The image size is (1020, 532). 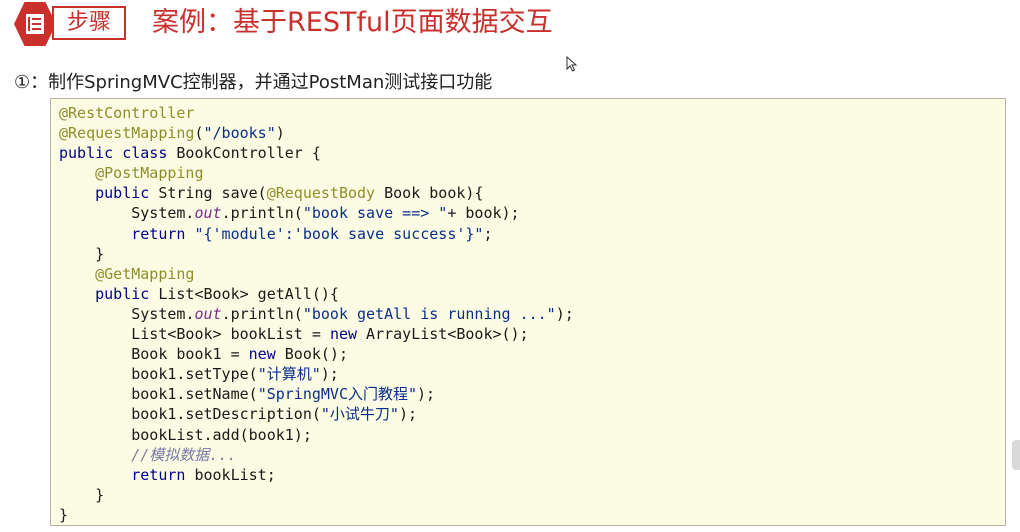 What do you see at coordinates (244, 153) in the screenshot?
I see `code-token: BookController {` at bounding box center [244, 153].